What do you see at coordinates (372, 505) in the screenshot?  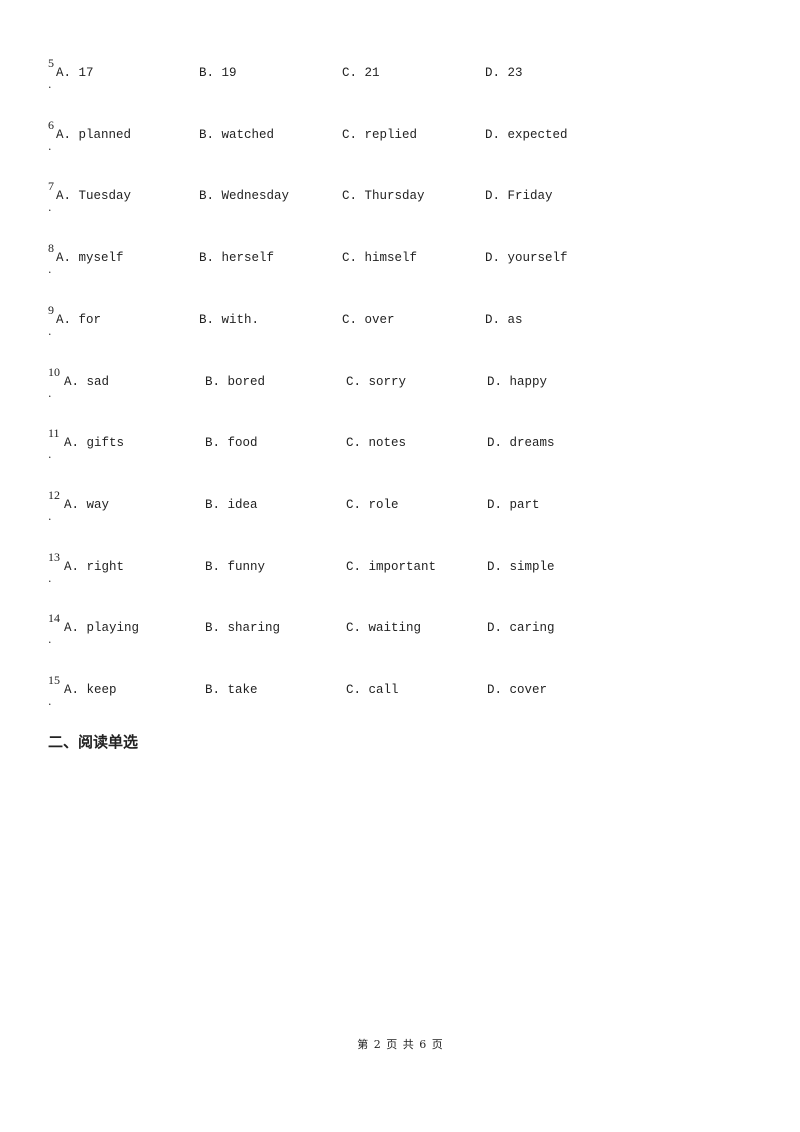 I see `option-c: C. role` at bounding box center [372, 505].